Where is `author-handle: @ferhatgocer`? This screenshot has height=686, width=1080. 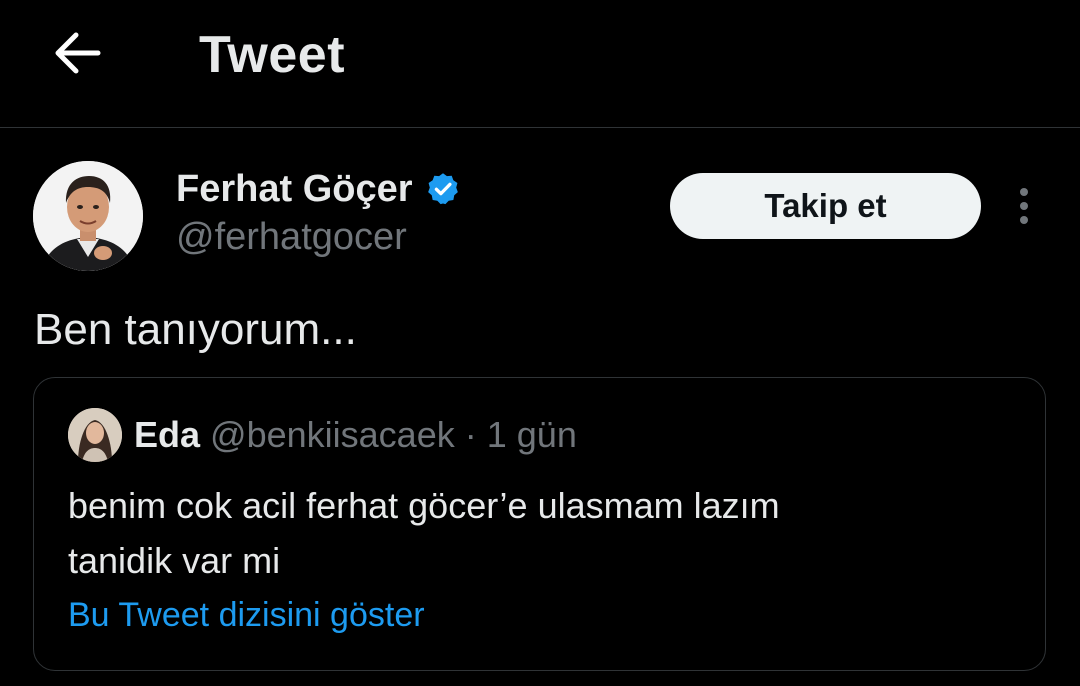
author-handle: @ferhatgocer is located at coordinates (291, 237).